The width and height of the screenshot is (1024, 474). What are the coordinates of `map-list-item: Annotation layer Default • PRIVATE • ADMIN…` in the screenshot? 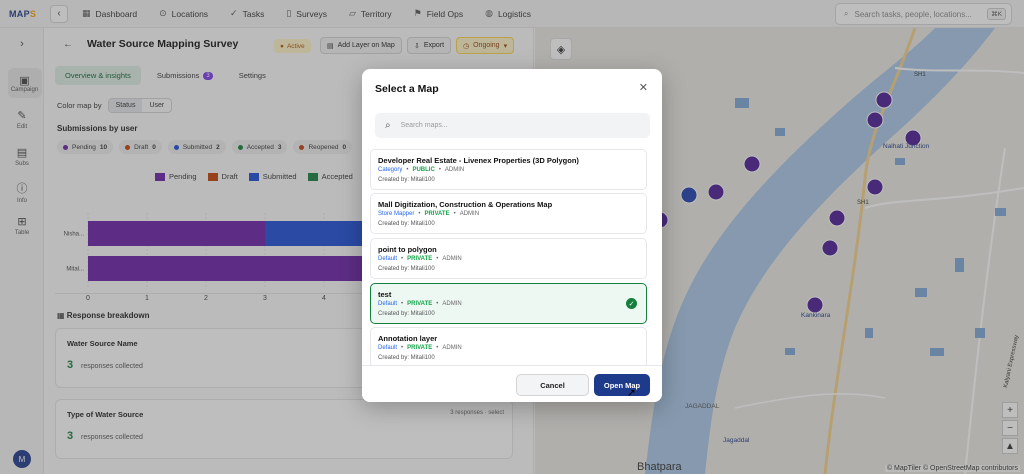 It's located at (508, 346).